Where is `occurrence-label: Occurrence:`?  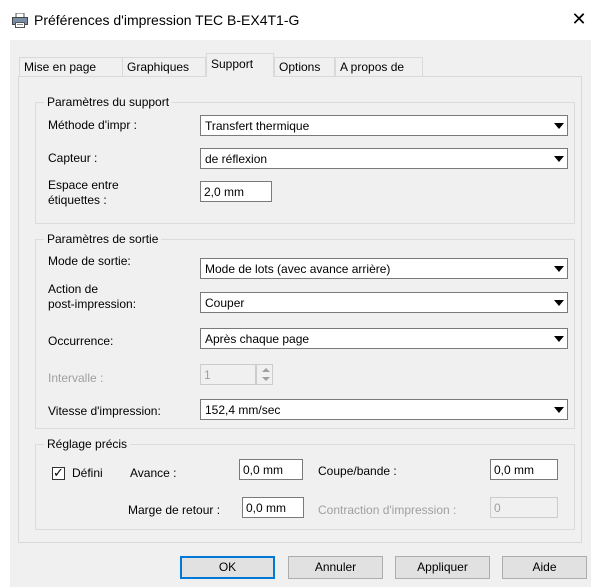
occurrence-label: Occurrence: is located at coordinates (81, 341).